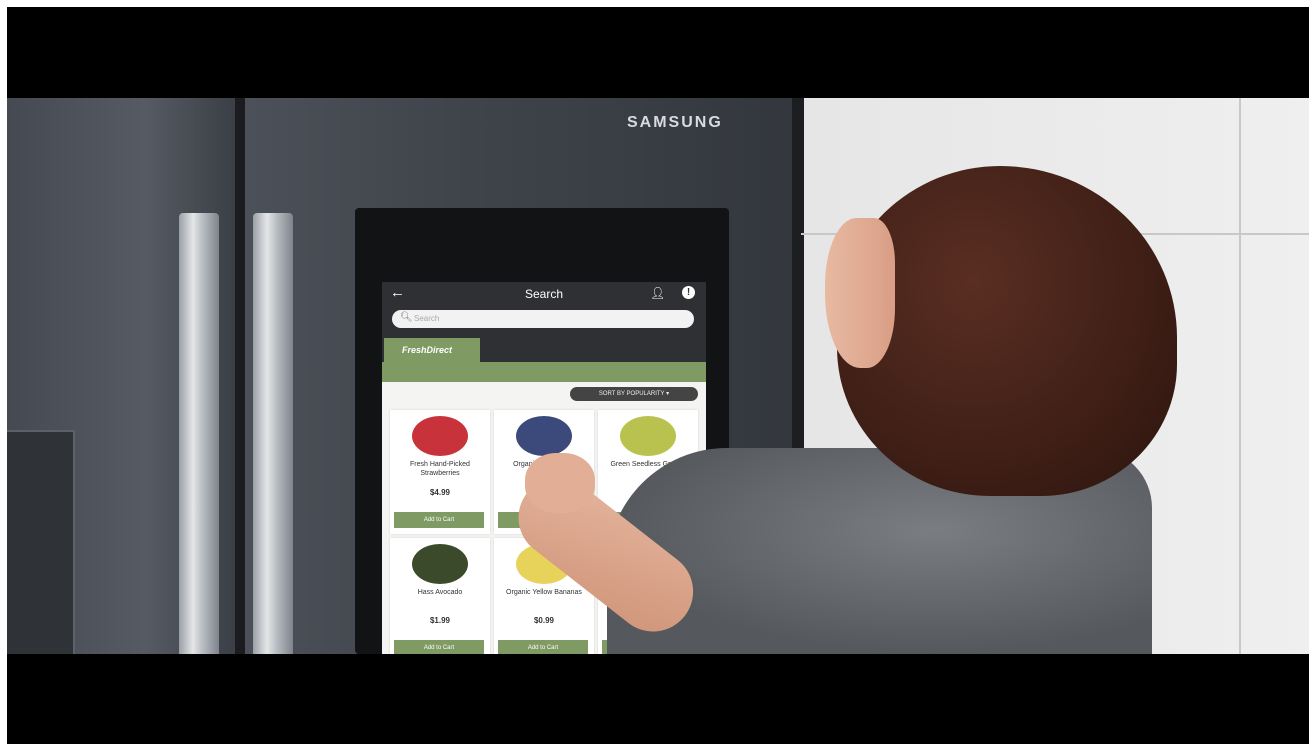  Describe the element at coordinates (240, 376) in the screenshot. I see `door-gap` at that location.